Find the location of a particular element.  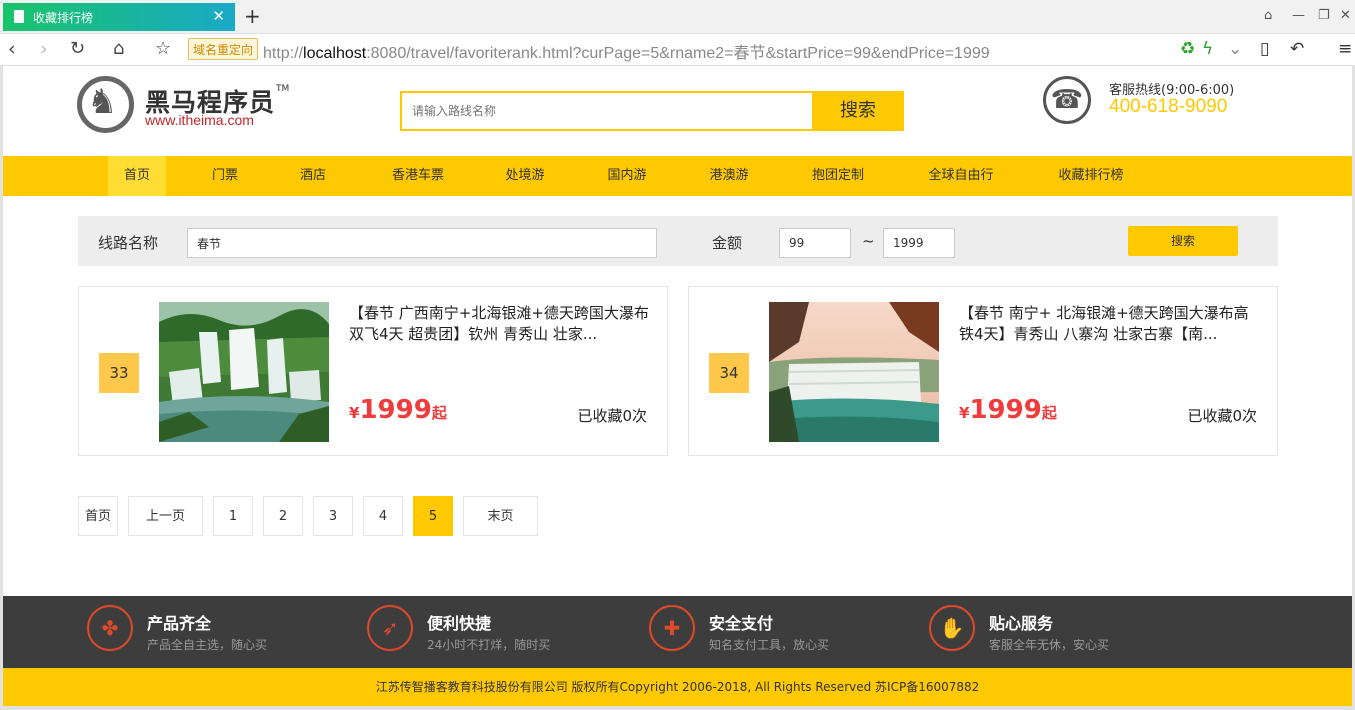

page-last: 末页 is located at coordinates (500, 516).